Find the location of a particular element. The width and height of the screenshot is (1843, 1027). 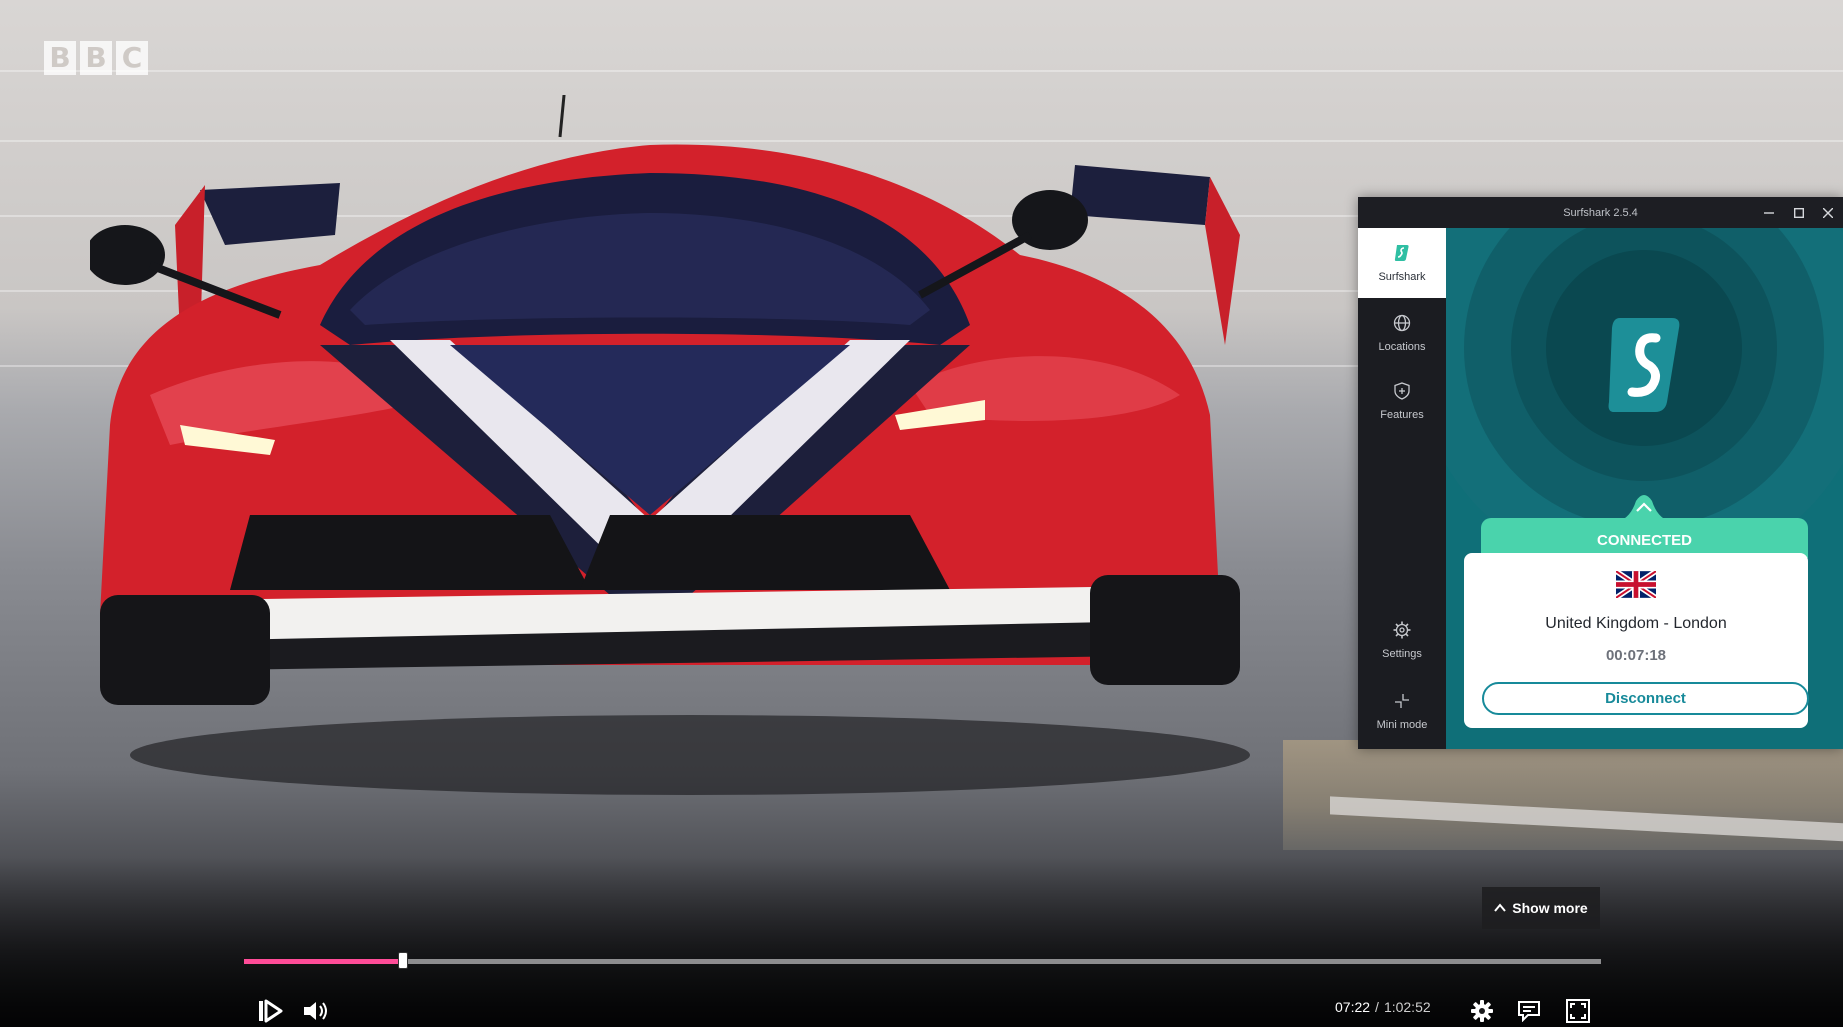

nav-label: Settings is located at coordinates (1402, 653).